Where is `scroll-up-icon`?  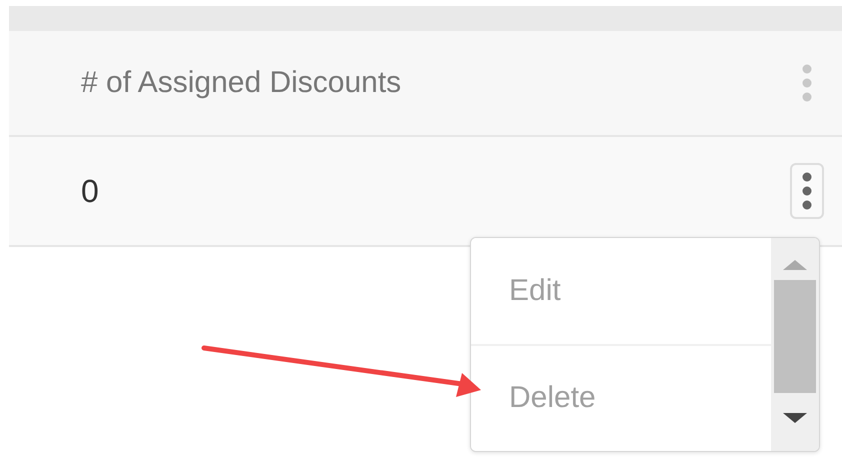
scroll-up-icon is located at coordinates (795, 265).